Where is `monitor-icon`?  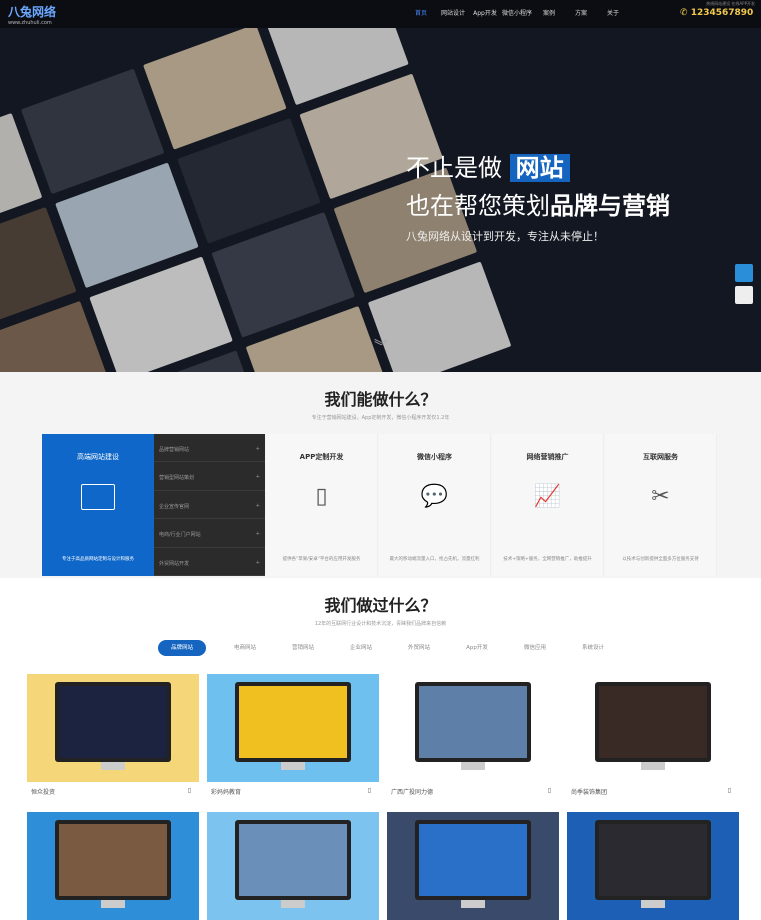
monitor-icon is located at coordinates (98, 497).